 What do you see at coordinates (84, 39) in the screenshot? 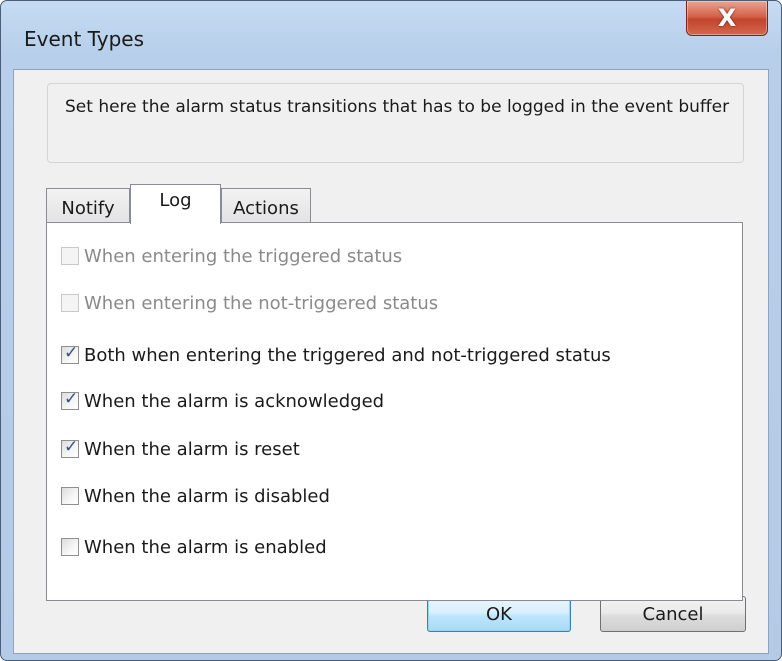
I see `window-title: Event Types` at bounding box center [84, 39].